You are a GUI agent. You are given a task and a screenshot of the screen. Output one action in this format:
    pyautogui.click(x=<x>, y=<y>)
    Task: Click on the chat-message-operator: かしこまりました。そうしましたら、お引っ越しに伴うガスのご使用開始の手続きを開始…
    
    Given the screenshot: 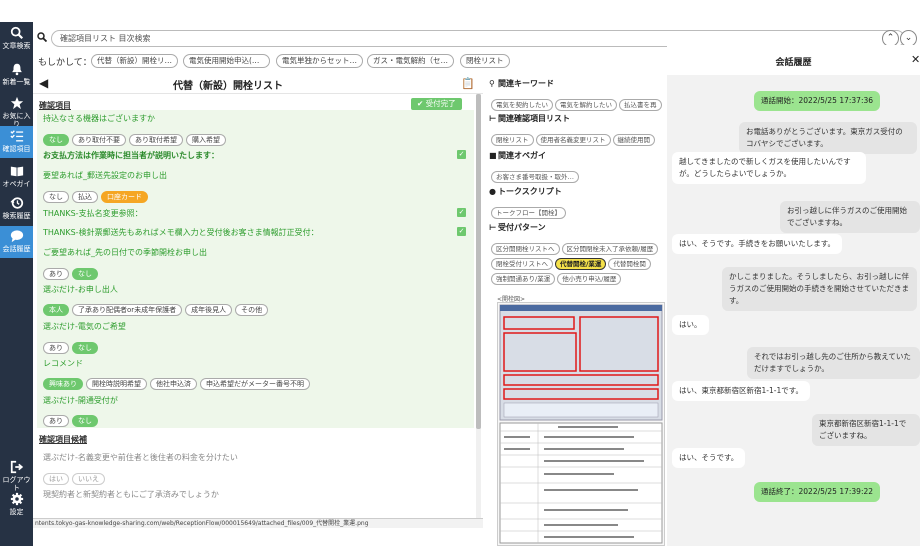 What is the action you would take?
    pyautogui.click(x=819, y=289)
    